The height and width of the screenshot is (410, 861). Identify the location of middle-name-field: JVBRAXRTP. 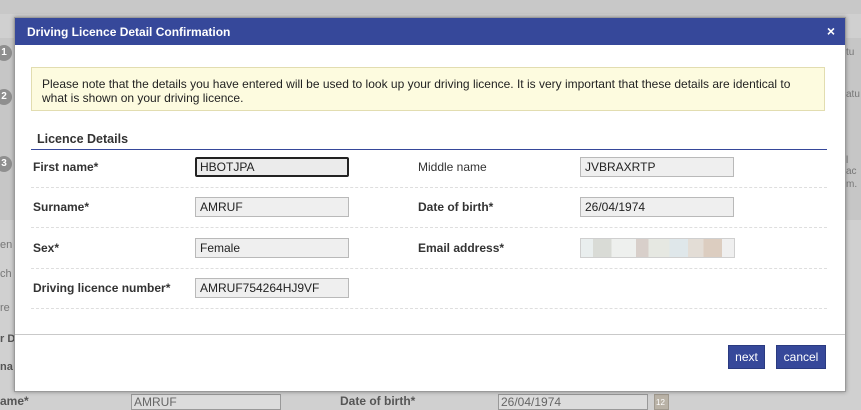
(657, 167).